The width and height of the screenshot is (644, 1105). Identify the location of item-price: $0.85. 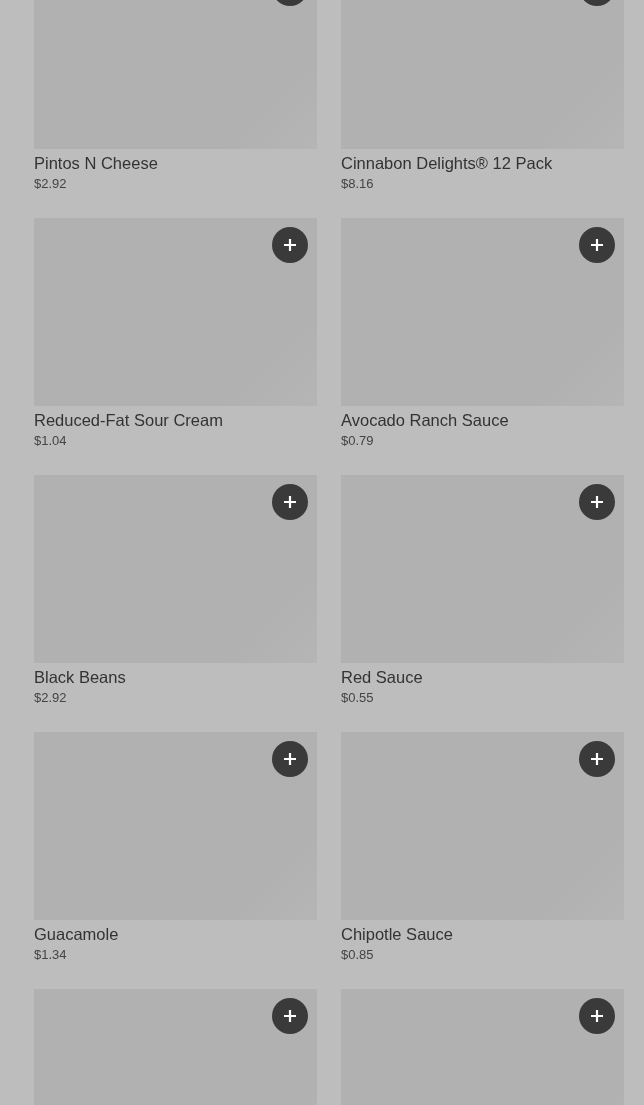
(358, 955).